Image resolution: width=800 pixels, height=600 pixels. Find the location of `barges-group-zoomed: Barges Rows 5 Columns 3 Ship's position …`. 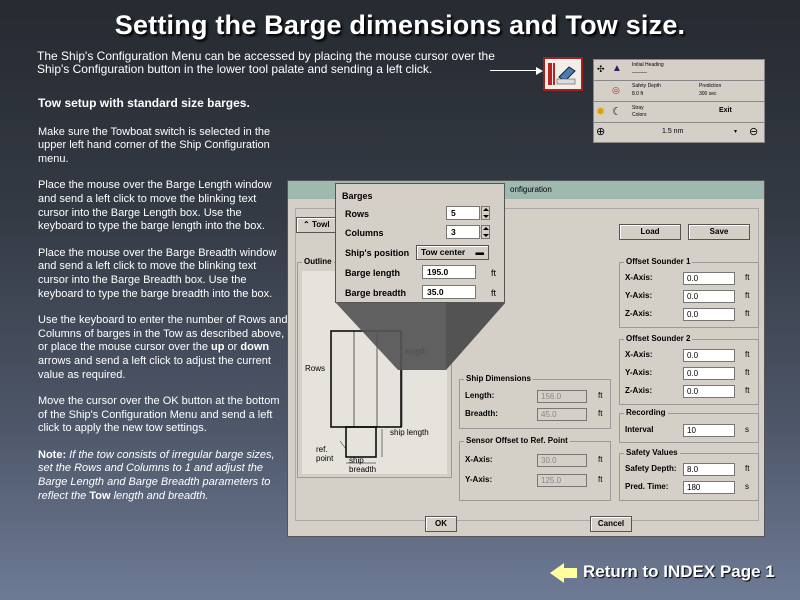

barges-group-zoomed: Barges Rows 5 Columns 3 Ship's position … is located at coordinates (420, 243).